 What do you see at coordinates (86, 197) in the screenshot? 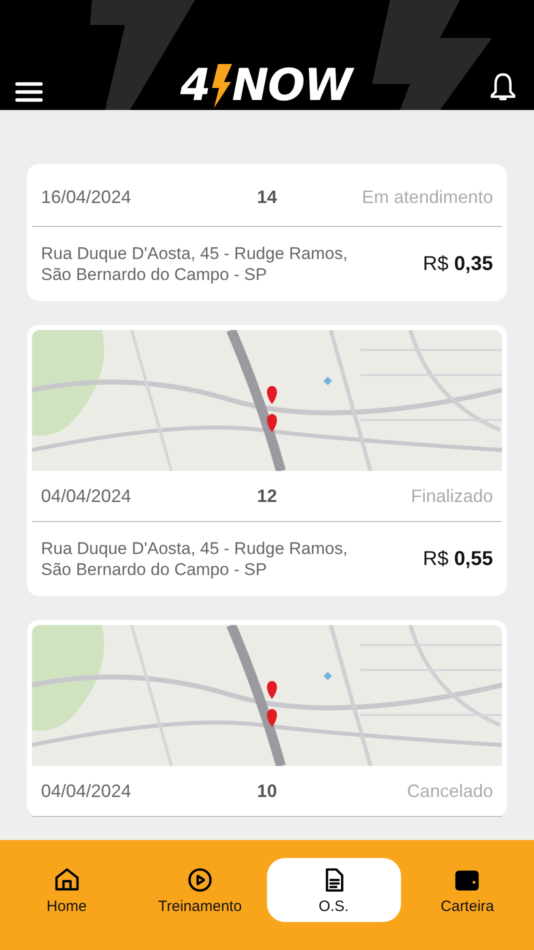
I see `order-date: 16/04/2024` at bounding box center [86, 197].